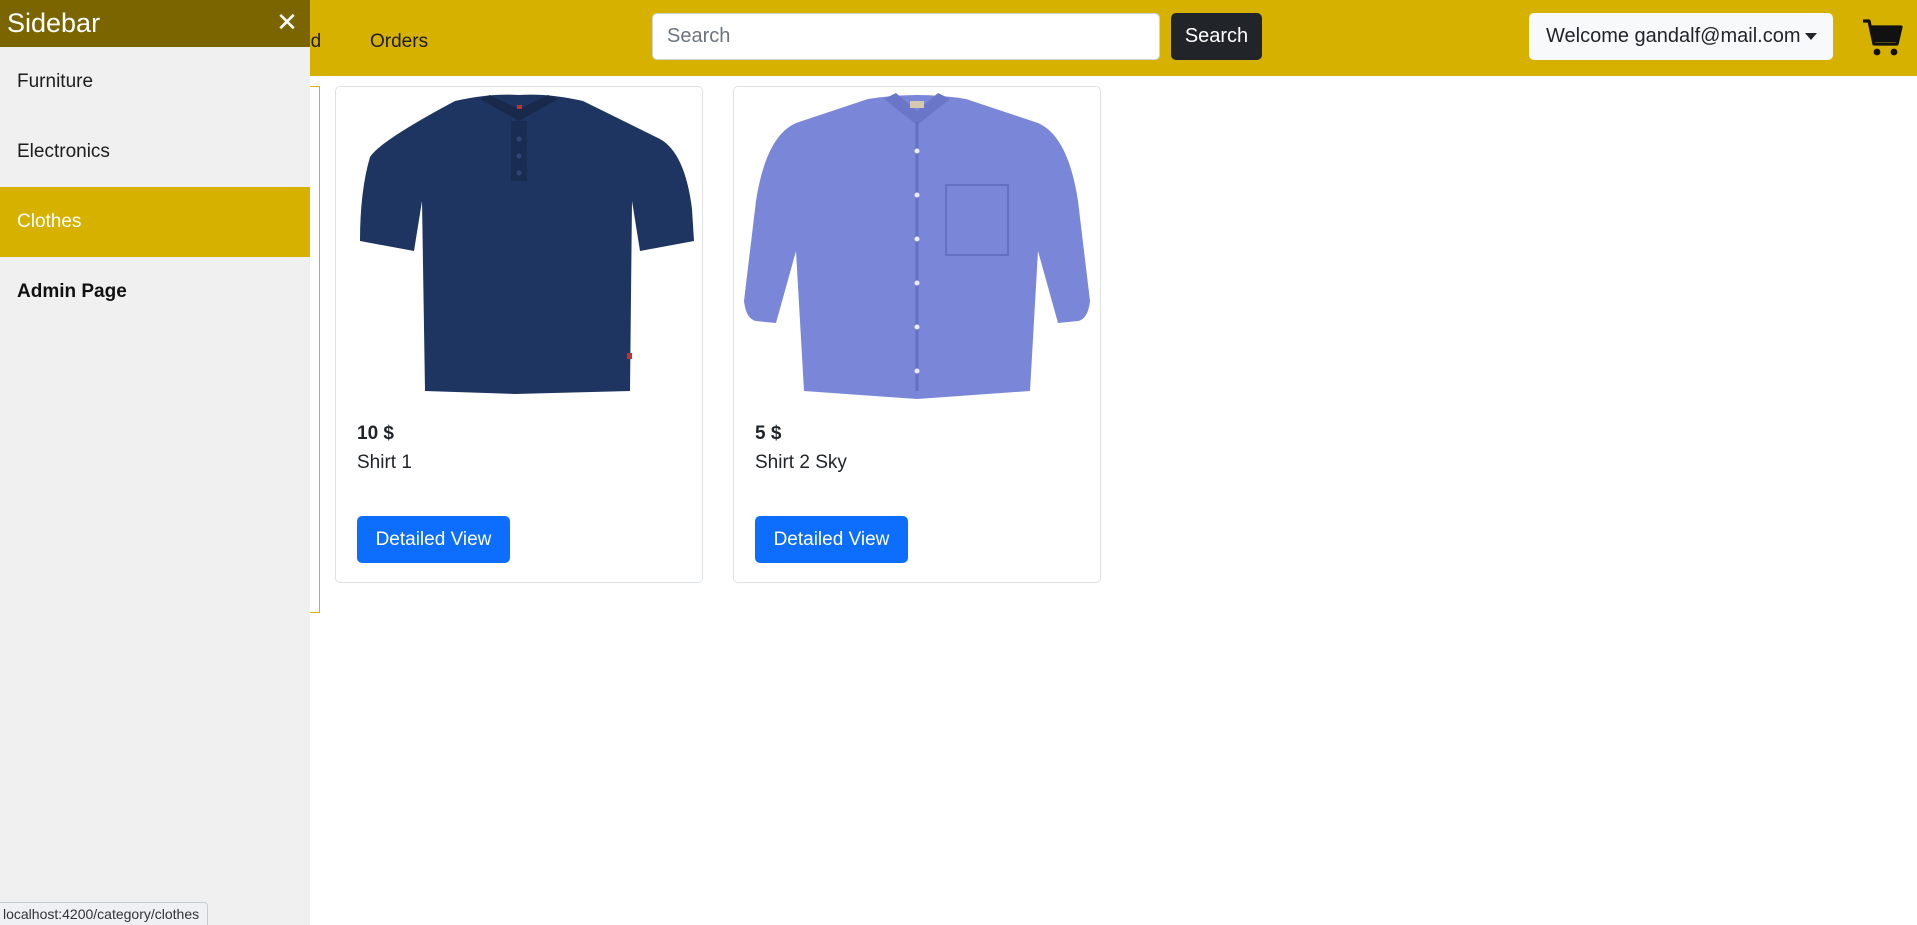  What do you see at coordinates (104, 913) in the screenshot?
I see `status-bar-url: localhost:4200/category/clothes` at bounding box center [104, 913].